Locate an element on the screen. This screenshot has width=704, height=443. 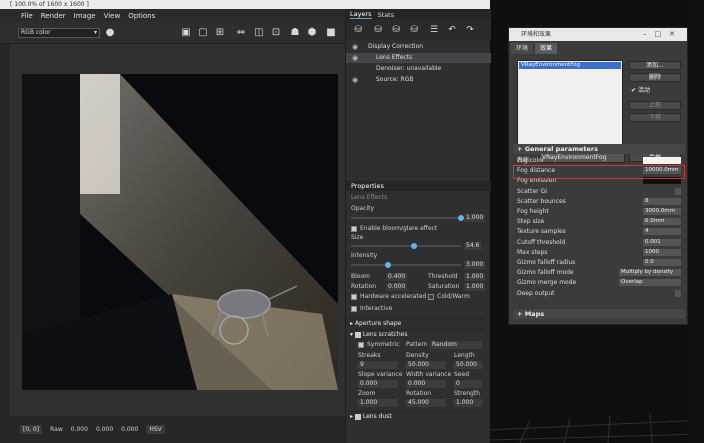
zoom-value: 1.000 is located at coordinates (378, 403).